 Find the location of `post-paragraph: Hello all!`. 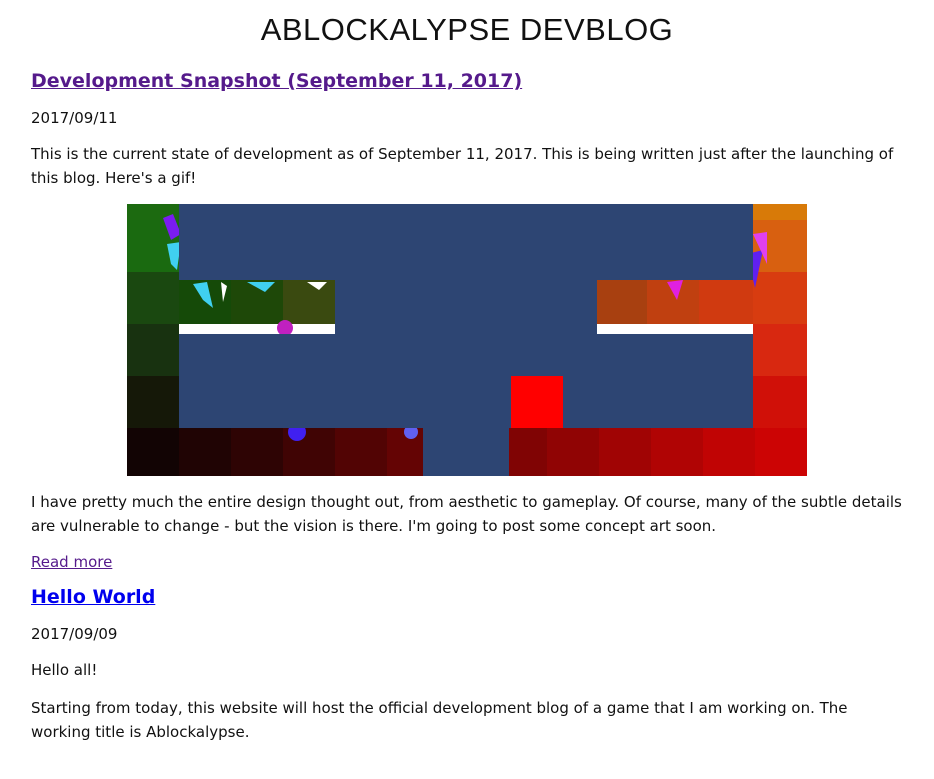

post-paragraph: Hello all! is located at coordinates (64, 670).